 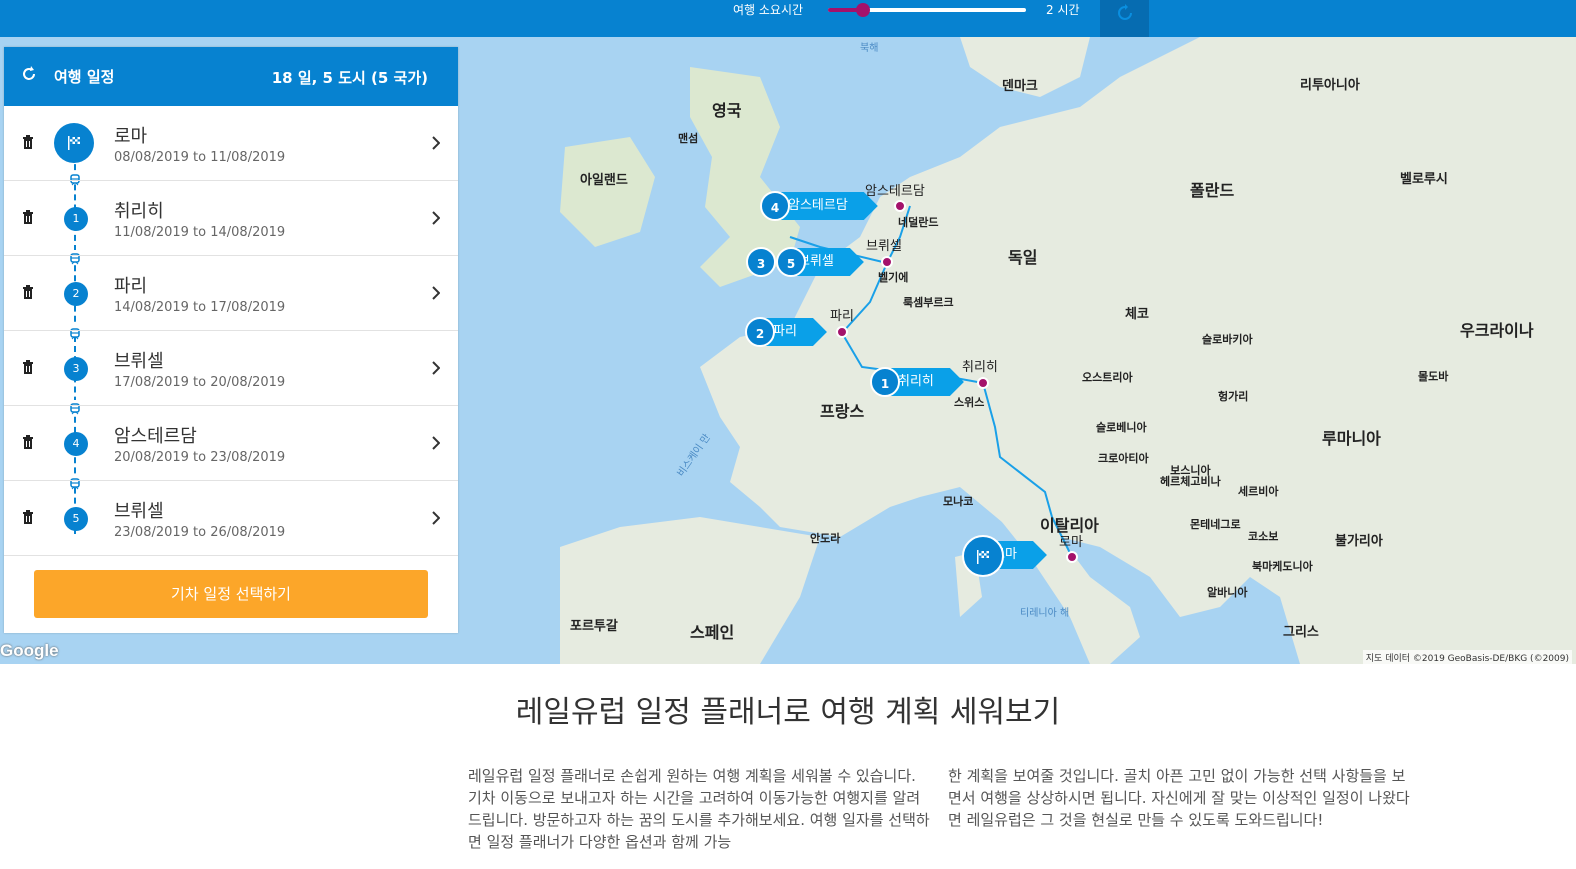 What do you see at coordinates (1330, 85) in the screenshot?
I see `map-label-lithuania: 리투아니아` at bounding box center [1330, 85].